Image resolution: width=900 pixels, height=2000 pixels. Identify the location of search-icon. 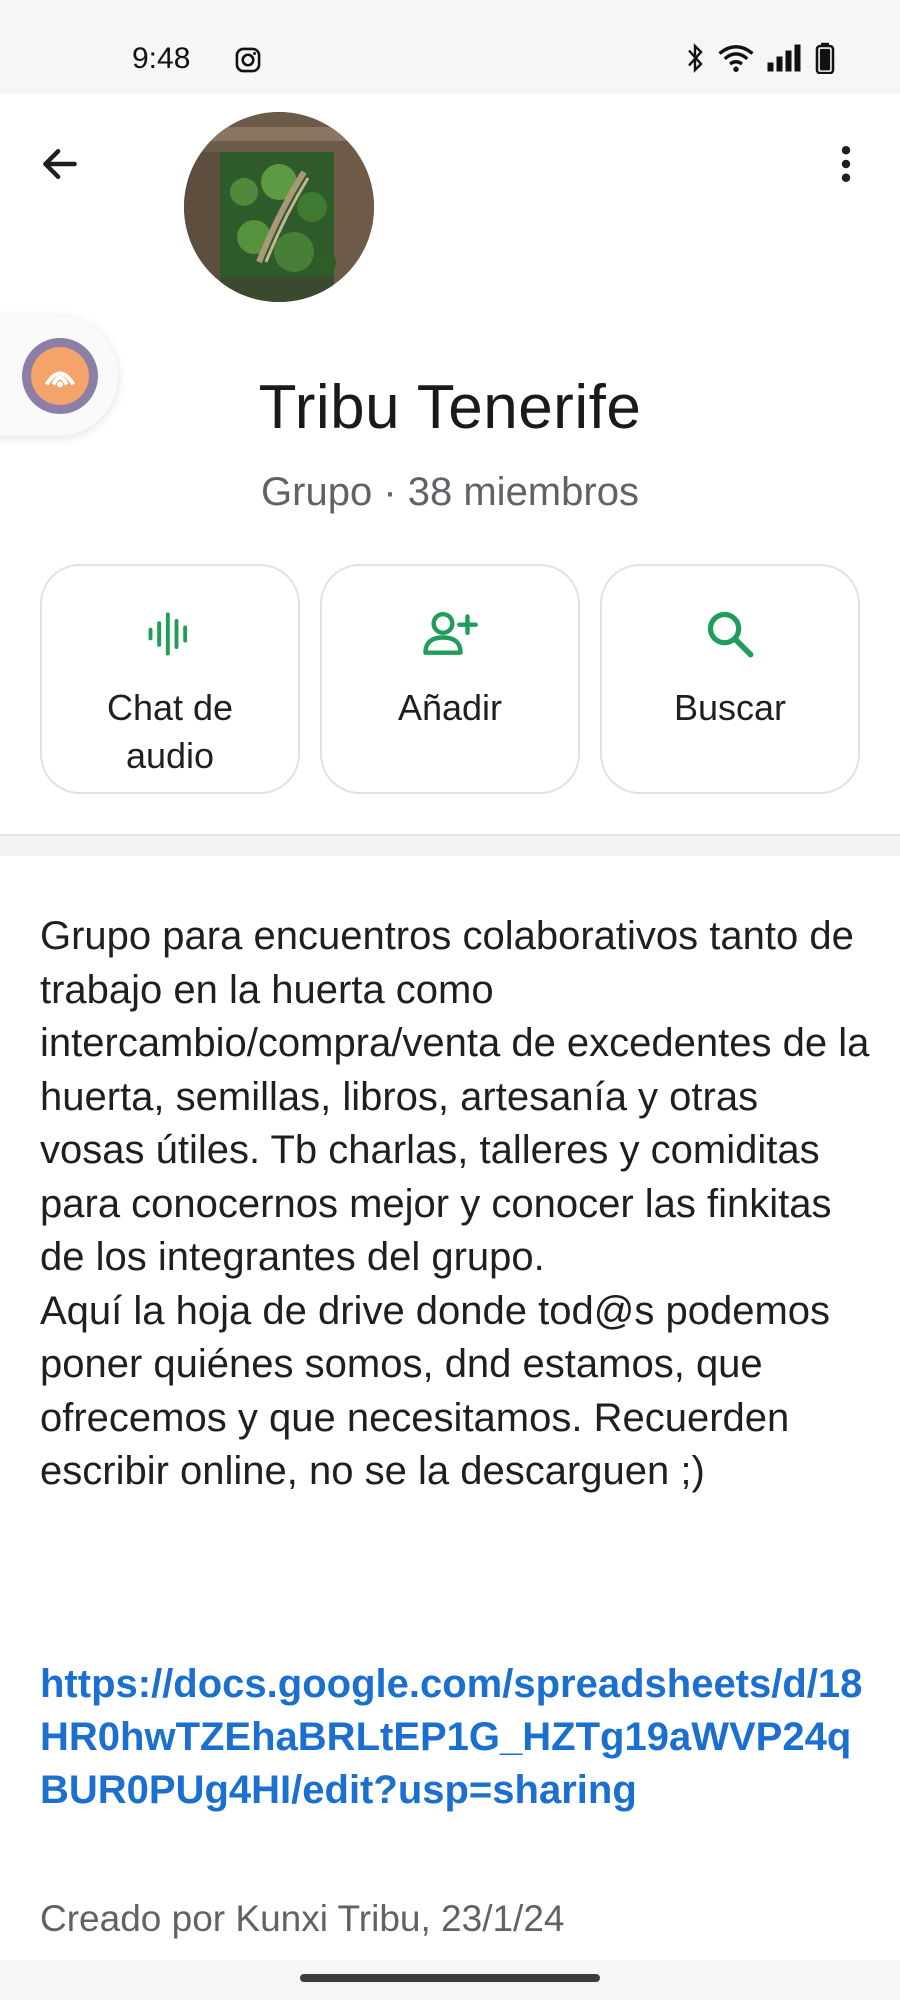
(730, 634).